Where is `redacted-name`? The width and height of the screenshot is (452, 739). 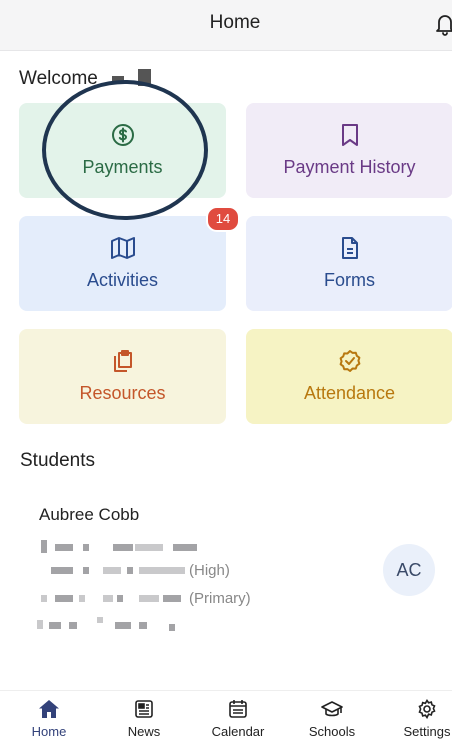
redacted-name is located at coordinates (118, 79).